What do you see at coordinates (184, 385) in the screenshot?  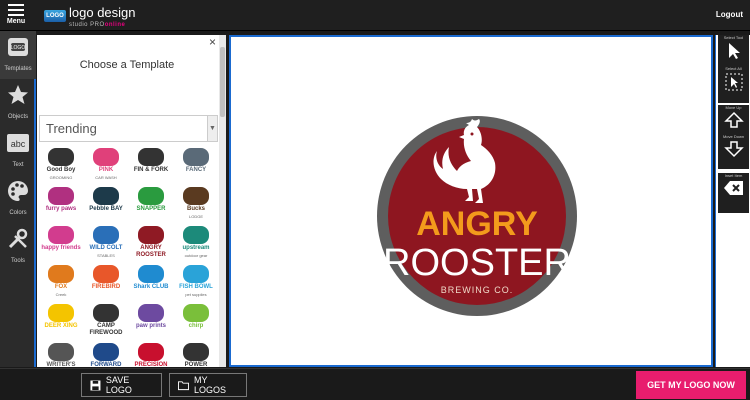 I see `folder-icon` at bounding box center [184, 385].